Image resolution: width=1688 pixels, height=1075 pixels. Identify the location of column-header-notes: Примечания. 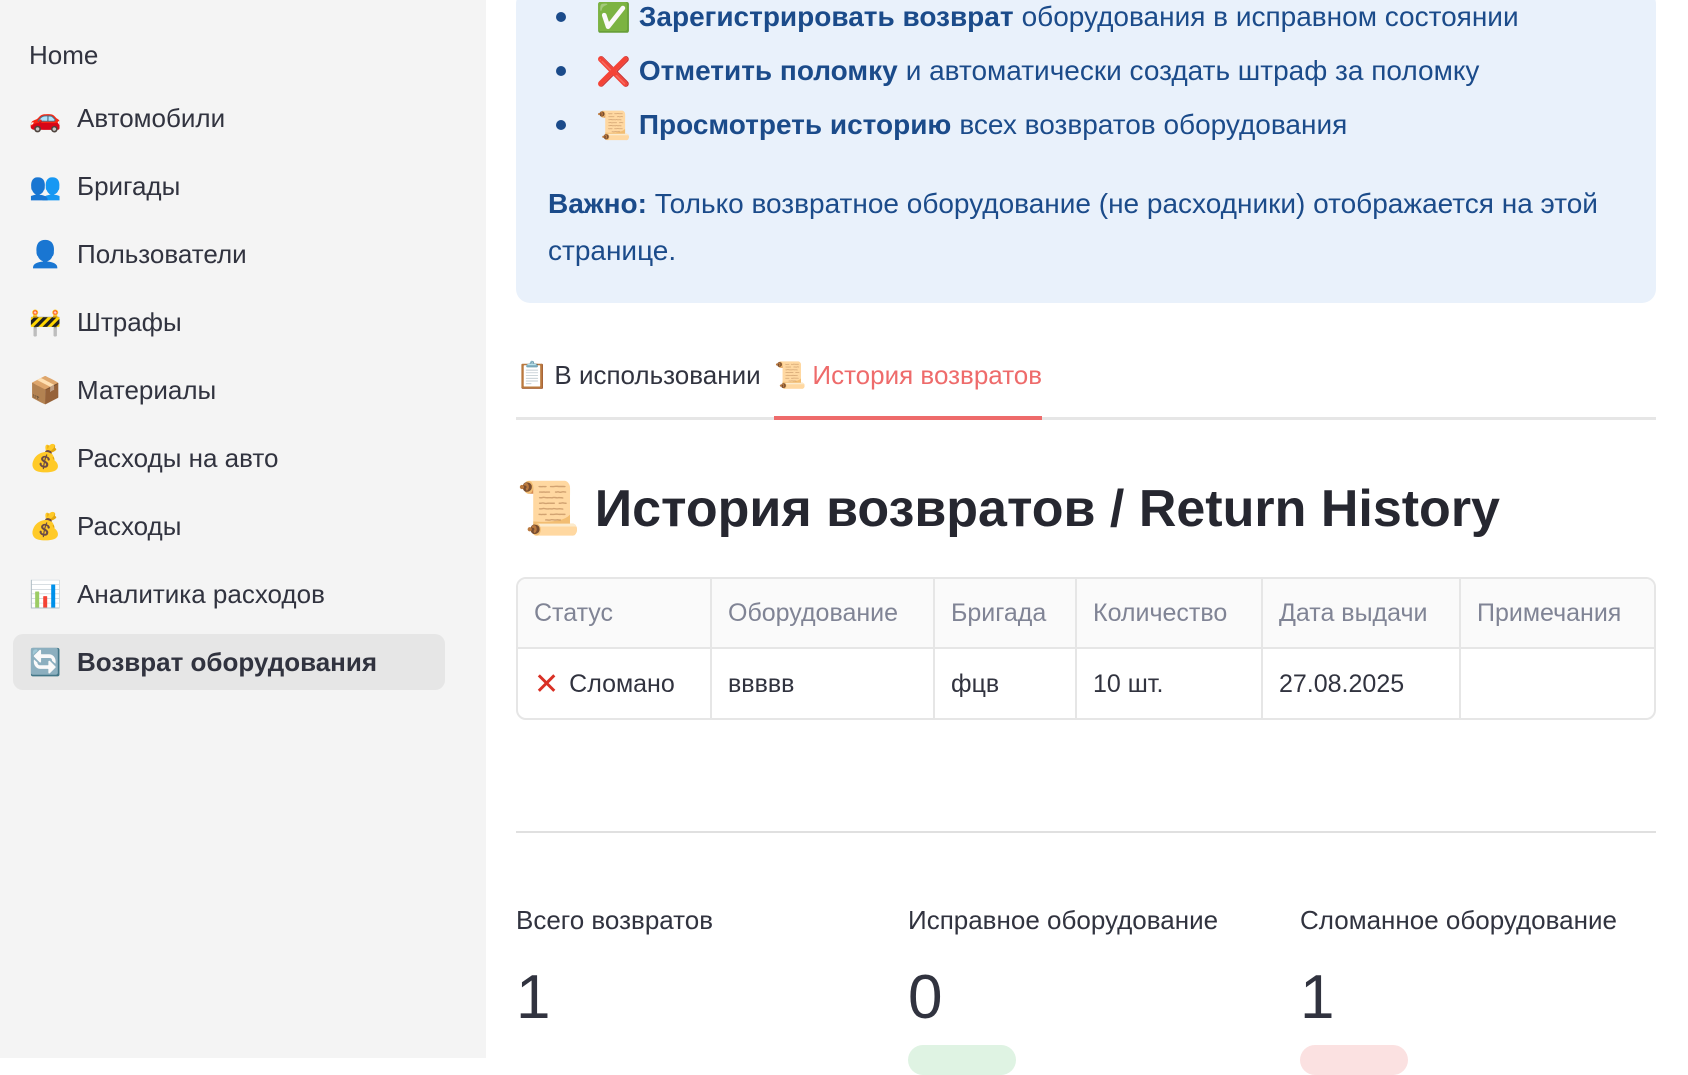
(1557, 613).